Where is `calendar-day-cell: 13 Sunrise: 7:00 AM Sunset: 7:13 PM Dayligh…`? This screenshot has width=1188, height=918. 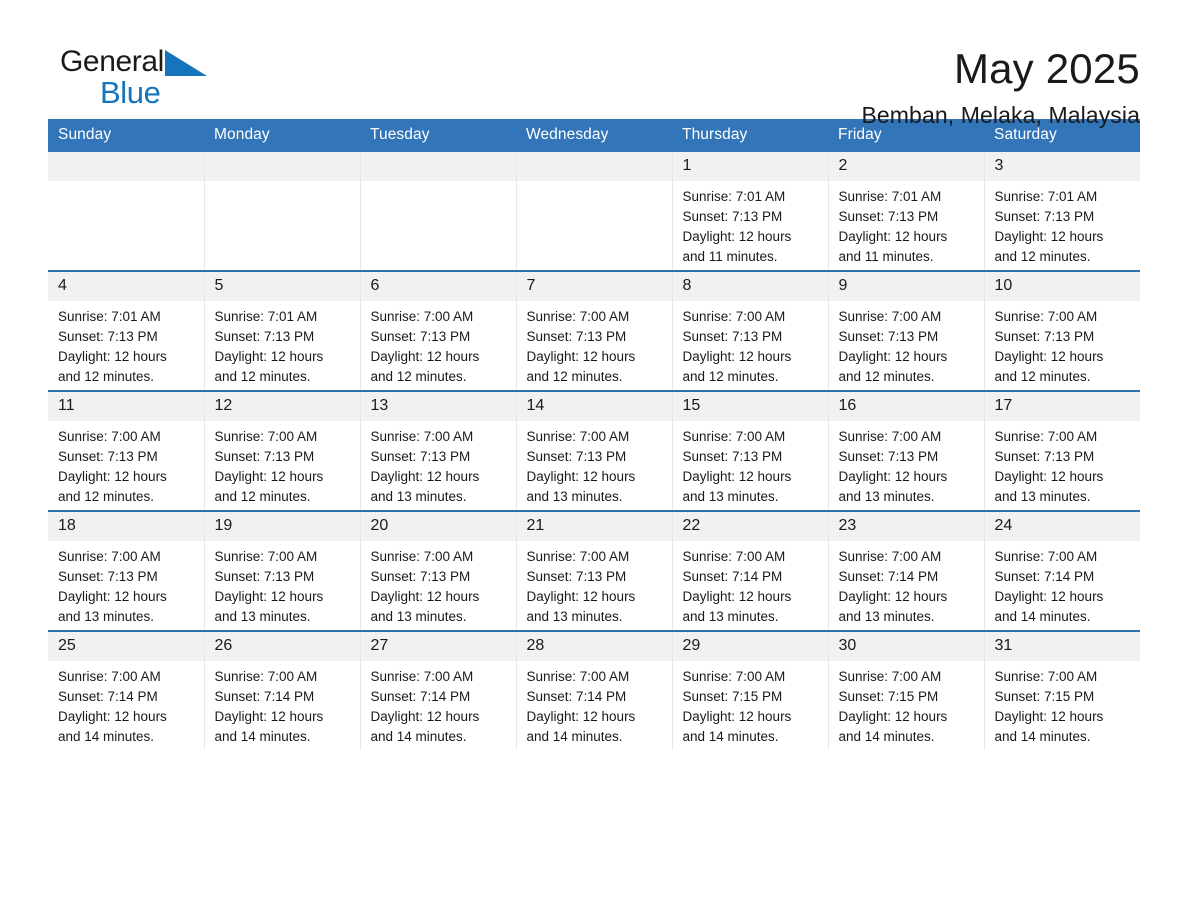 calendar-day-cell: 13 Sunrise: 7:00 AM Sunset: 7:13 PM Dayligh… is located at coordinates (438, 450).